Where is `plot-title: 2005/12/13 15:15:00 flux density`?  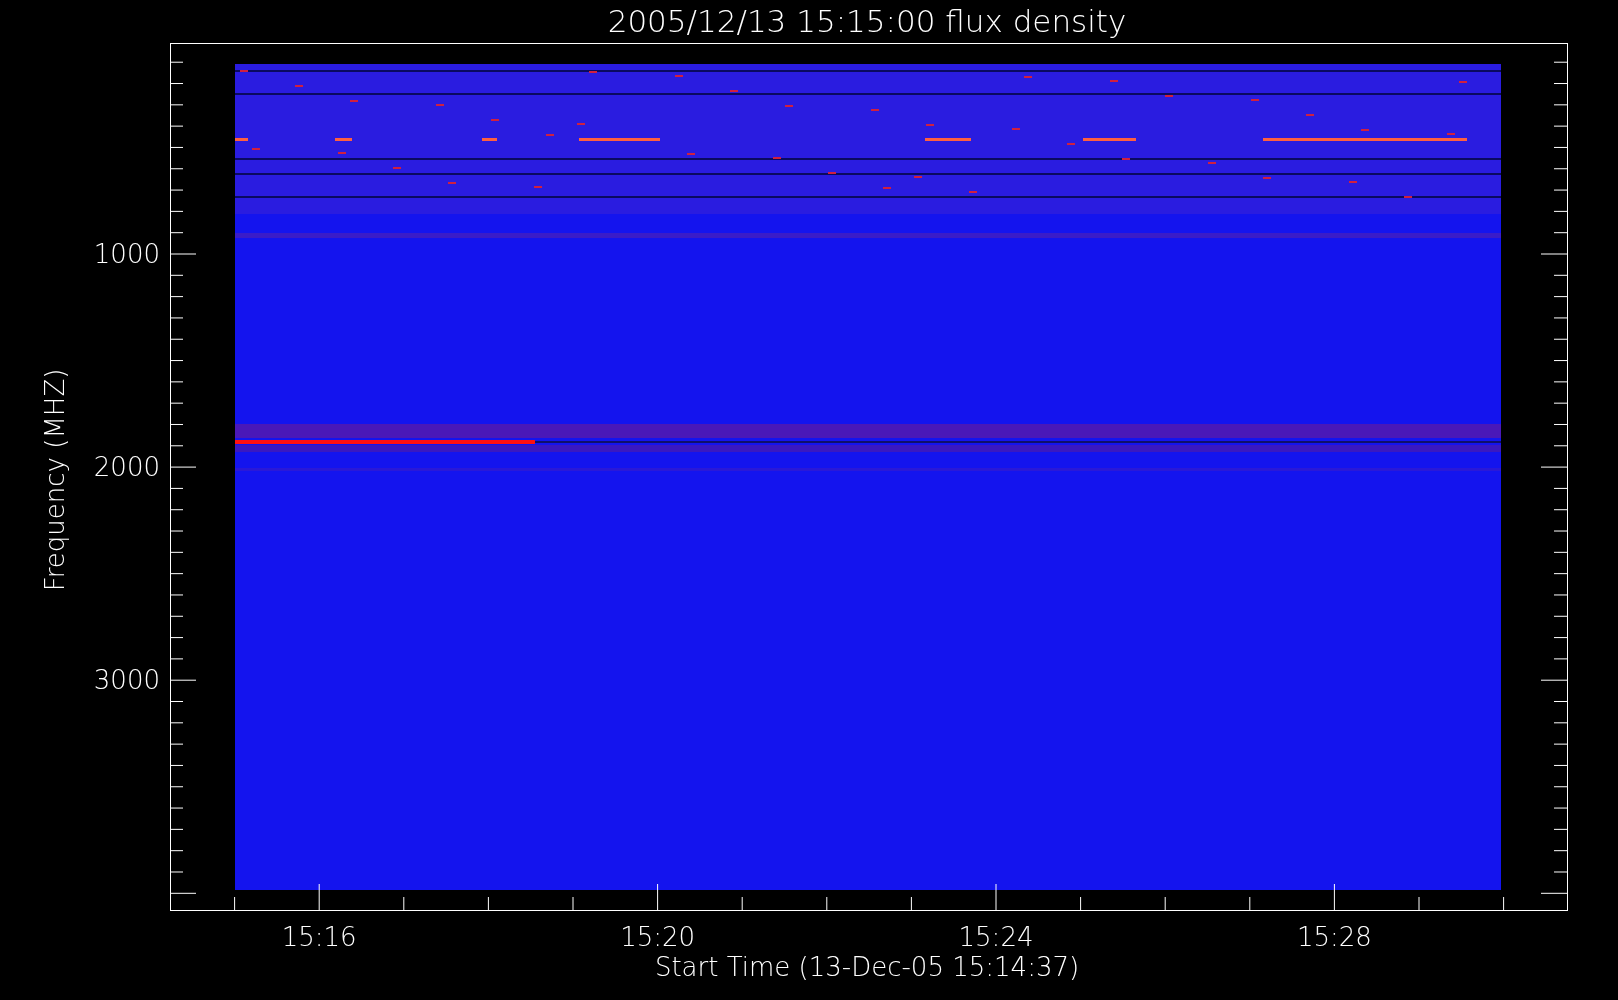 plot-title: 2005/12/13 15:15:00 flux density is located at coordinates (867, 21).